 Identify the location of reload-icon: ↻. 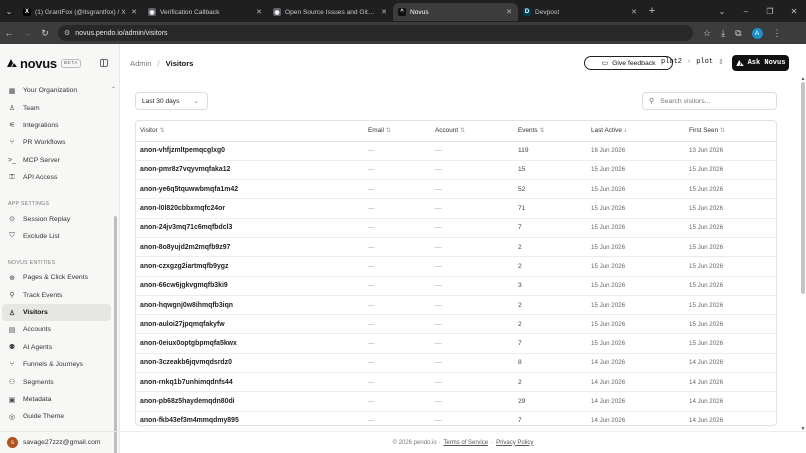
(45, 33).